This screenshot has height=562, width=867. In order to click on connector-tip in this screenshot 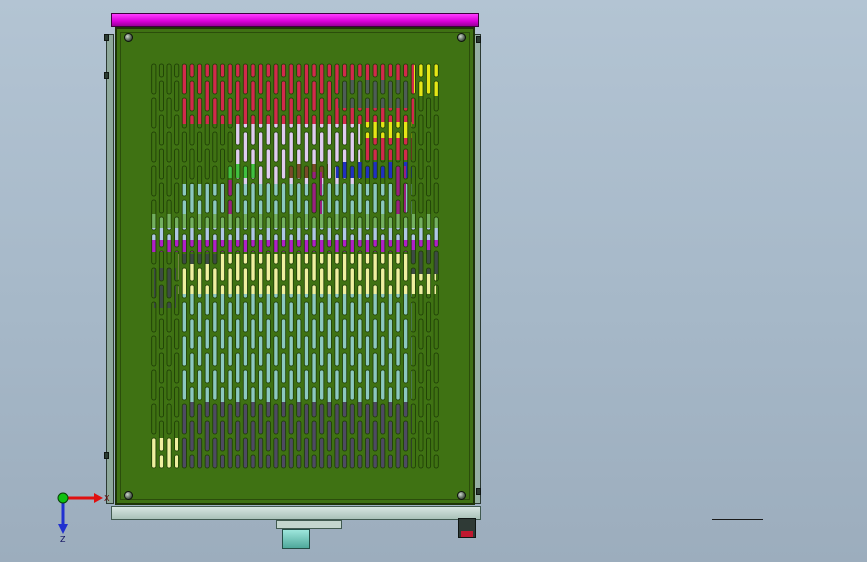, I will do `click(467, 534)`.